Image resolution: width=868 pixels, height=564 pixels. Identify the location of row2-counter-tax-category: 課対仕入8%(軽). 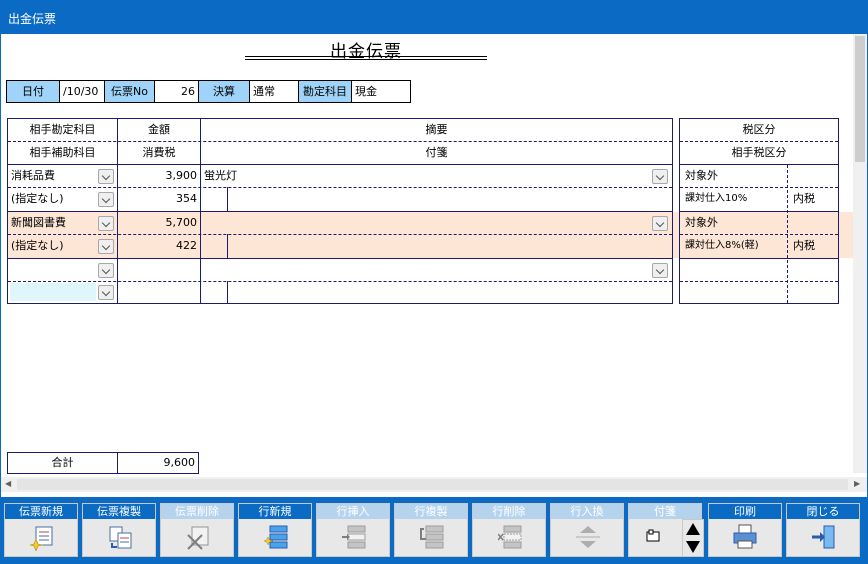
(734, 246).